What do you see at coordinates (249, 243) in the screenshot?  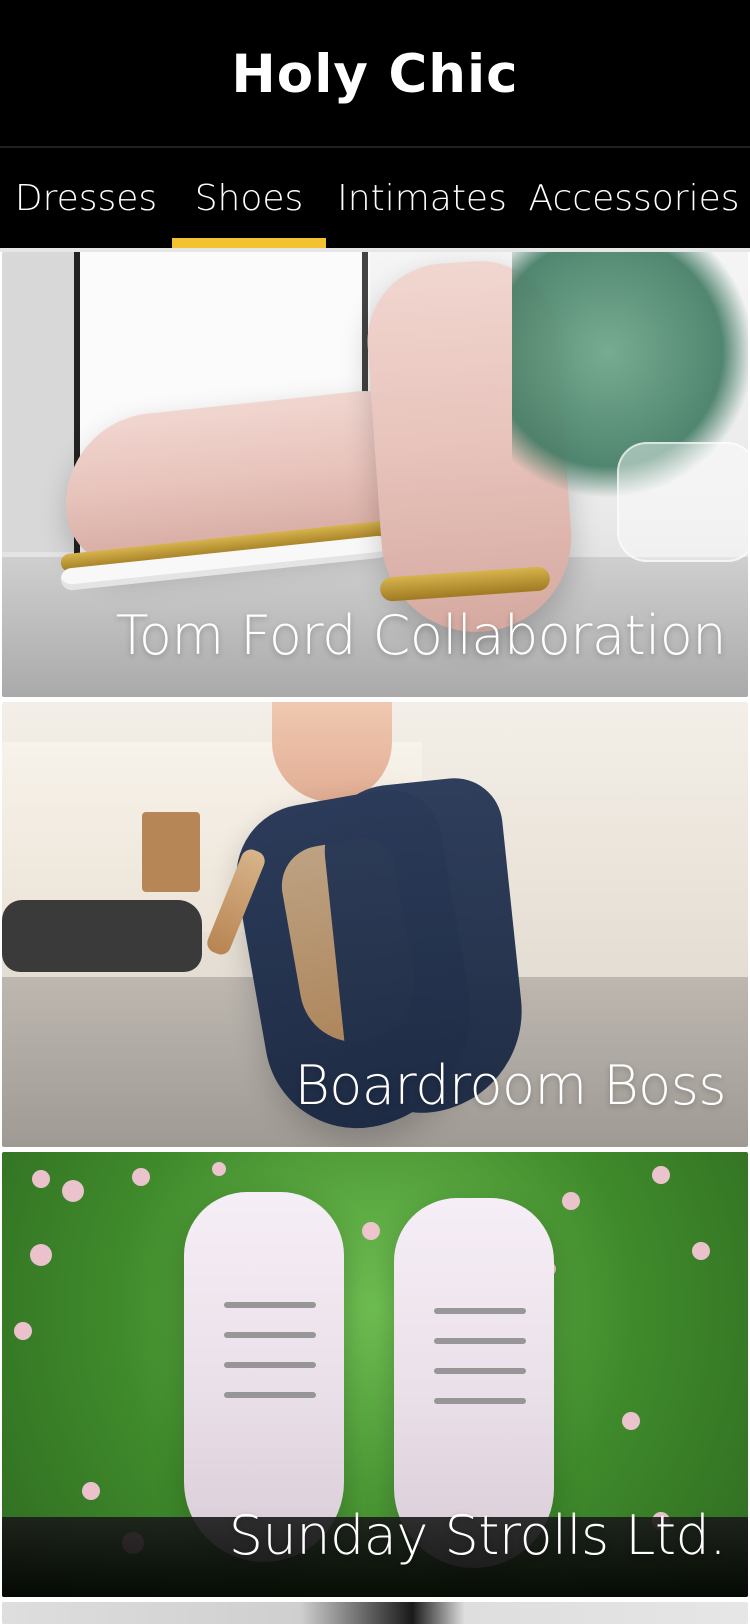 I see `tab-active-indicator` at bounding box center [249, 243].